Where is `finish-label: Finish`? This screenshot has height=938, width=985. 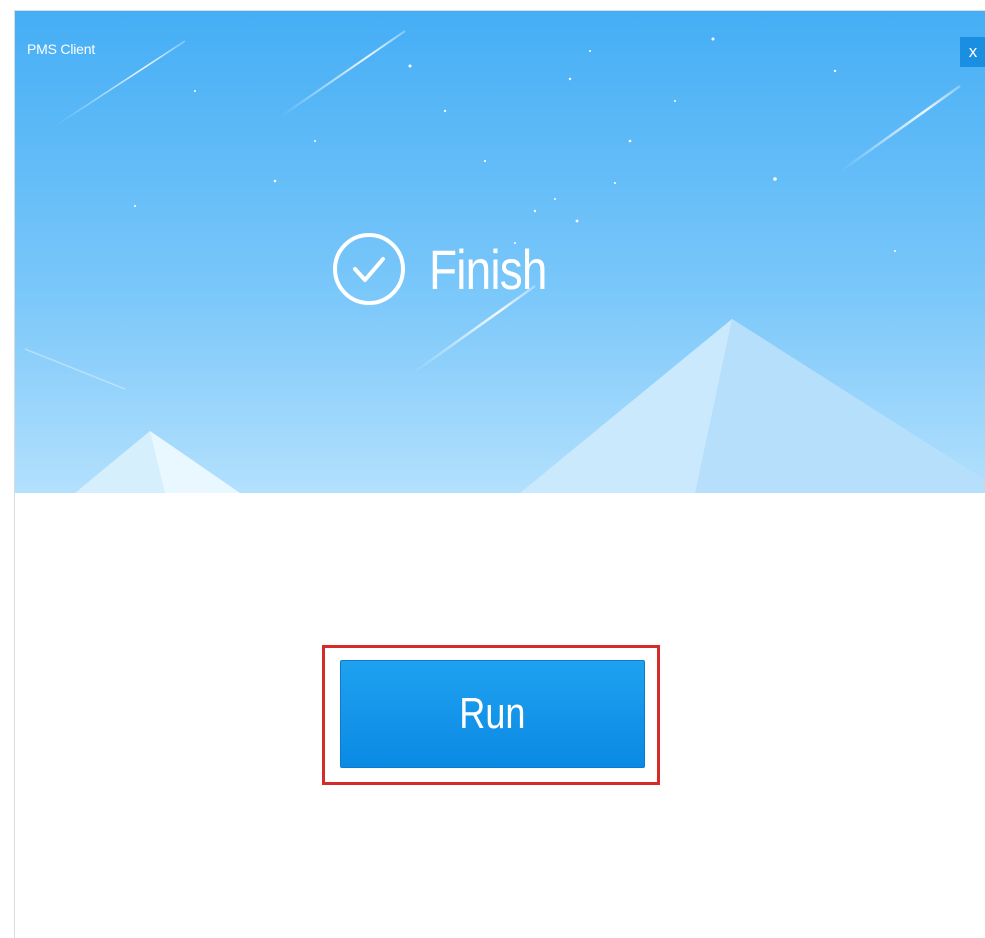 finish-label: Finish is located at coordinates (488, 269).